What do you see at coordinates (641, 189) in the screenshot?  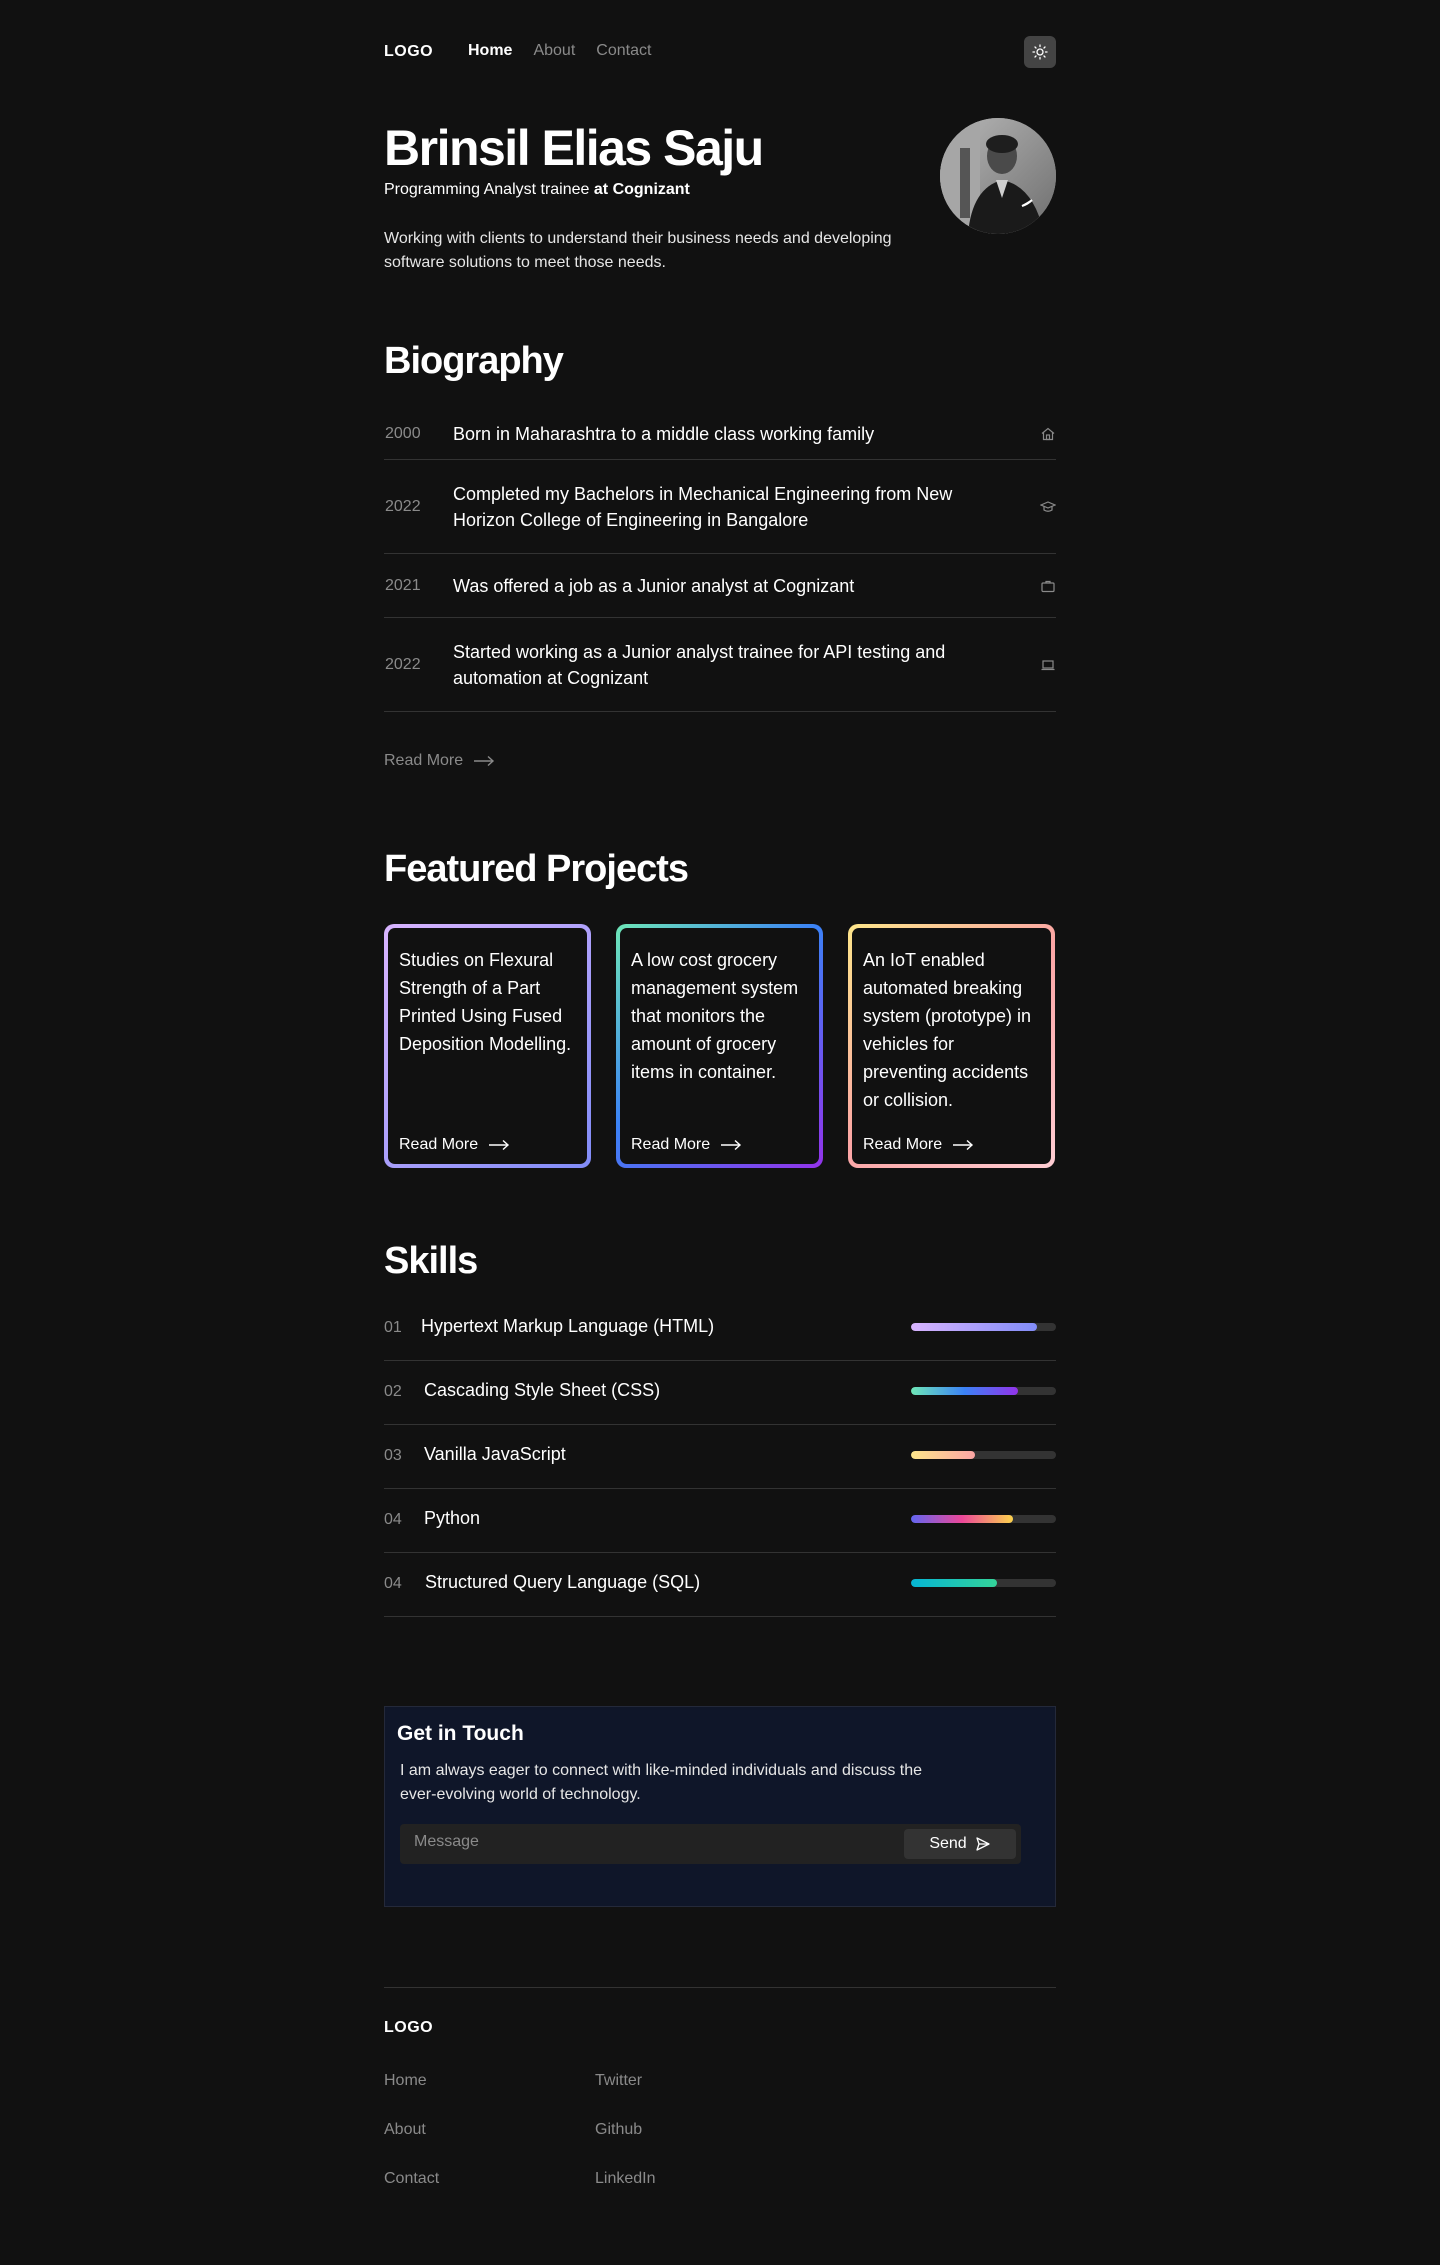 I see `hero-role-company: at Cognizant` at bounding box center [641, 189].